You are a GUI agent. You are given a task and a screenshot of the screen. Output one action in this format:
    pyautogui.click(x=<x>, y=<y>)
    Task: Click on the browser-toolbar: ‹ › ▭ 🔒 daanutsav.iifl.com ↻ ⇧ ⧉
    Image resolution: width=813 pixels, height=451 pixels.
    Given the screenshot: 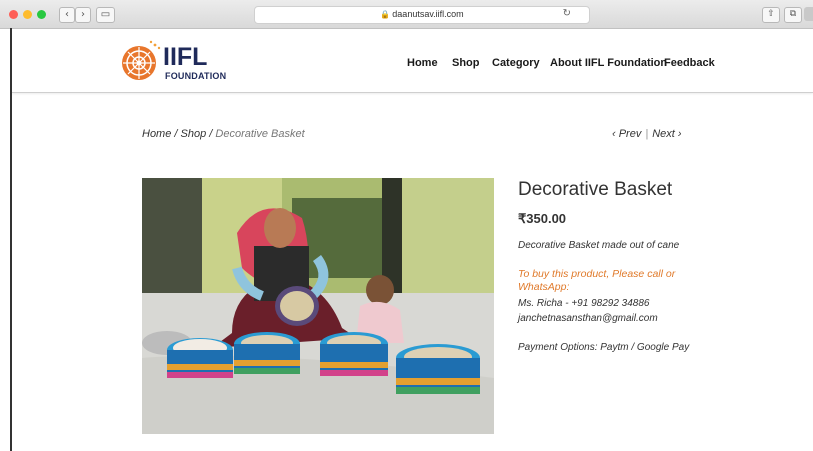 What is the action you would take?
    pyautogui.click(x=406, y=14)
    